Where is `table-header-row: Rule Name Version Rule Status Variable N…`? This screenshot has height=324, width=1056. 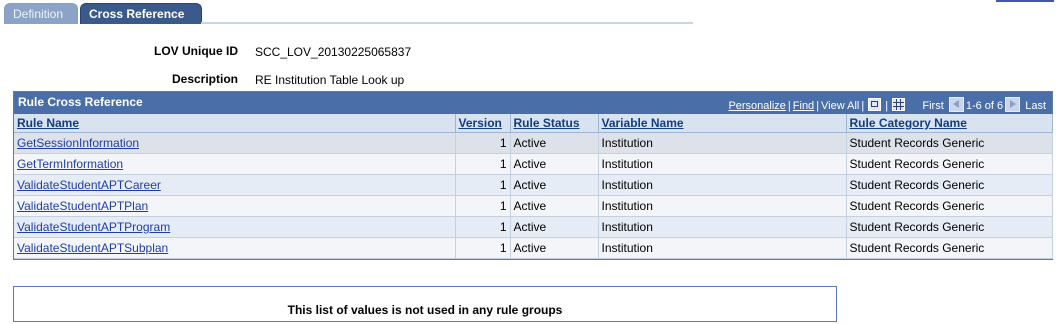
table-header-row: Rule Name Version Rule Status Variable N… is located at coordinates (533, 123).